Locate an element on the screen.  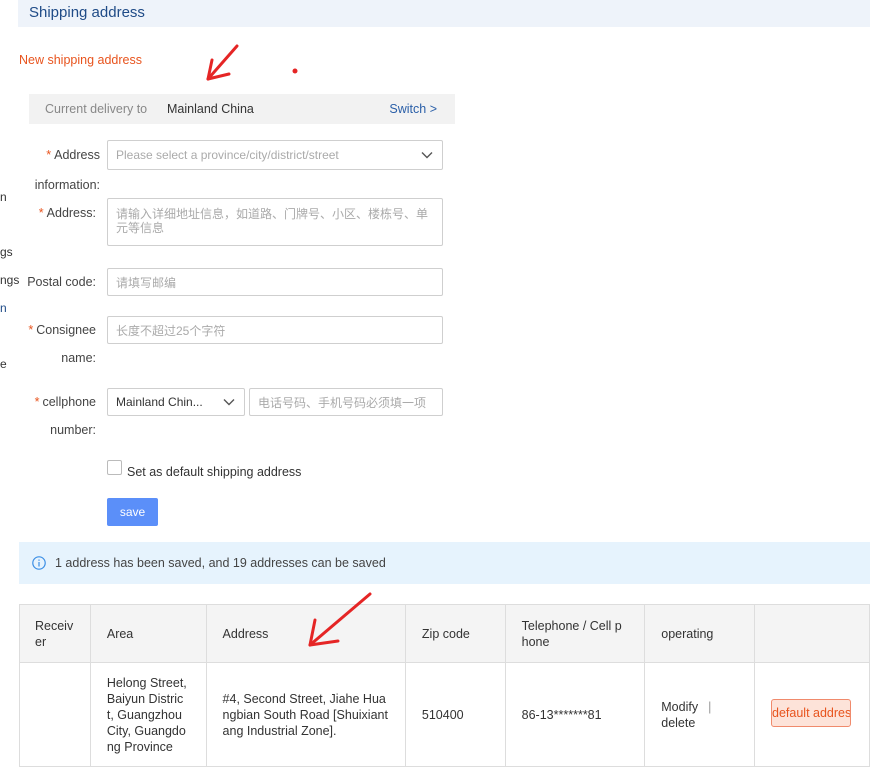
consignee-label-2: name: is located at coordinates (78, 358).